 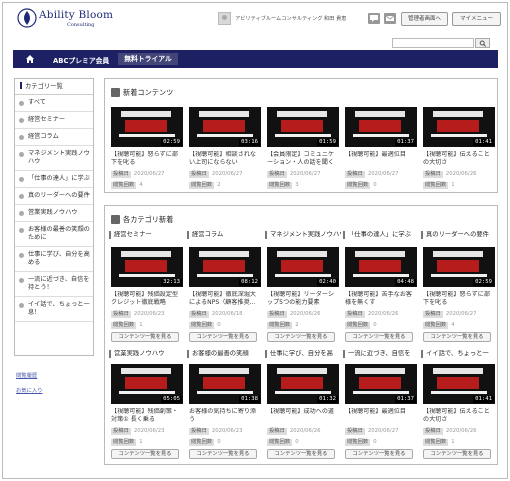 I want to click on history-link: 閲覧履歴, so click(x=29, y=375).